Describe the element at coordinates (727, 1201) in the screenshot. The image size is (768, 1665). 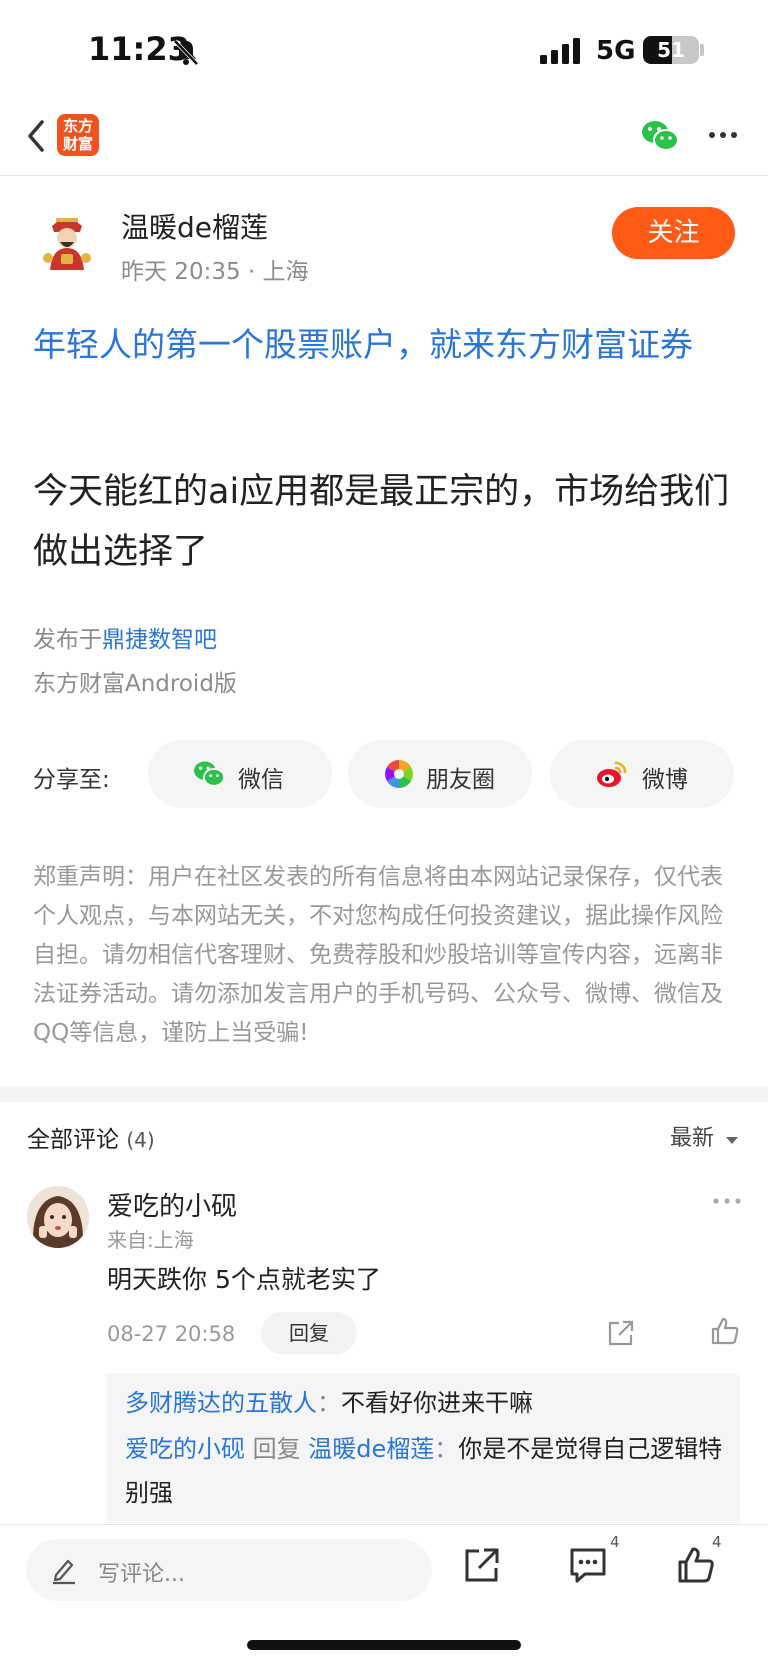
I see `comment-more-icon` at that location.